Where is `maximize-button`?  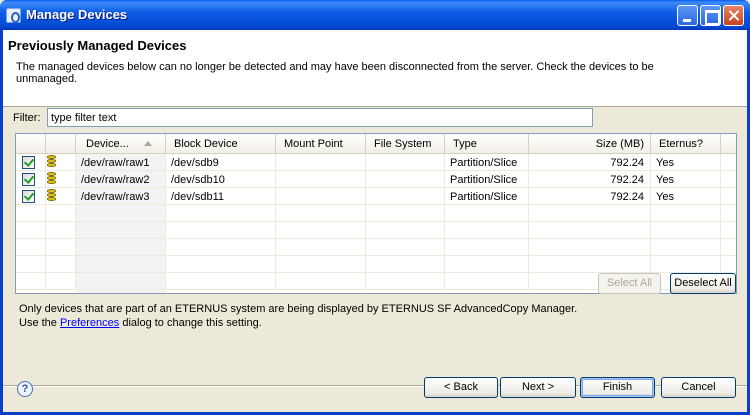 maximize-button is located at coordinates (710, 15).